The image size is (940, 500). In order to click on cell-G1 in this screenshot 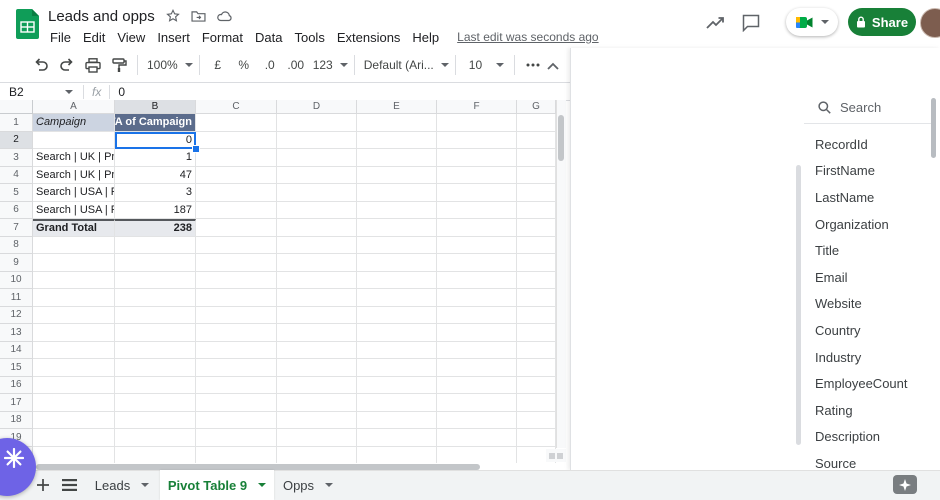, I will do `click(536, 123)`.